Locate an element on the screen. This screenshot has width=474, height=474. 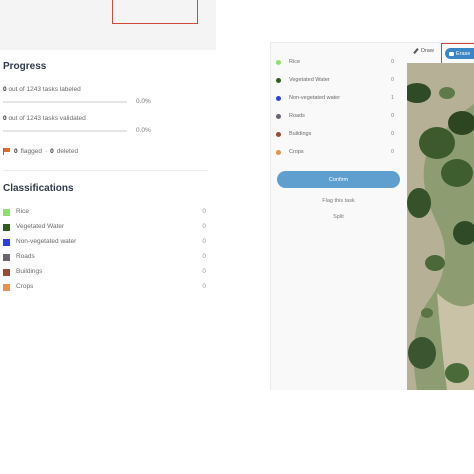
classification-item: Rice 0 is located at coordinates (105, 213).